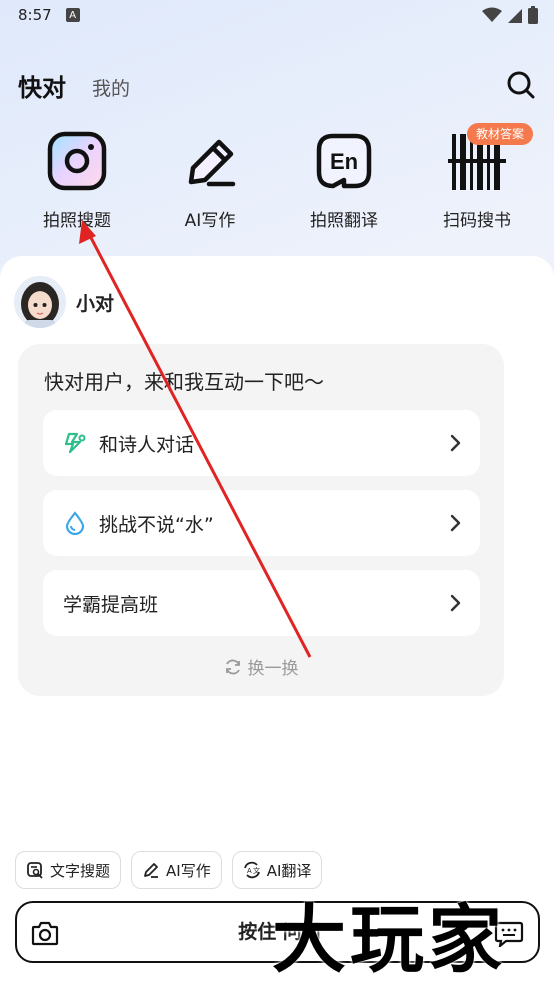 This screenshot has height=984, width=554. Describe the element at coordinates (156, 524) in the screenshot. I see `option-label: 挑战不说“水”` at that location.